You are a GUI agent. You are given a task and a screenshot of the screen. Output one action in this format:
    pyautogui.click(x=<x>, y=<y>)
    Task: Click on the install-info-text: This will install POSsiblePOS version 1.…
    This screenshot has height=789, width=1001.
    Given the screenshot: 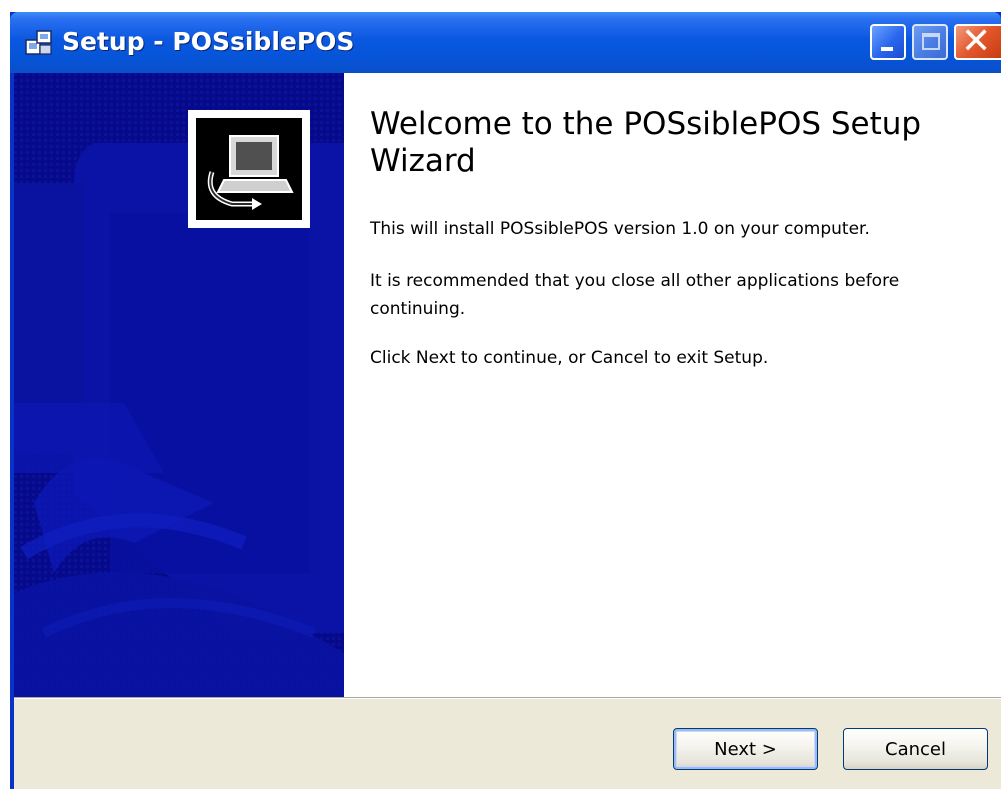 What is the action you would take?
    pyautogui.click(x=620, y=229)
    